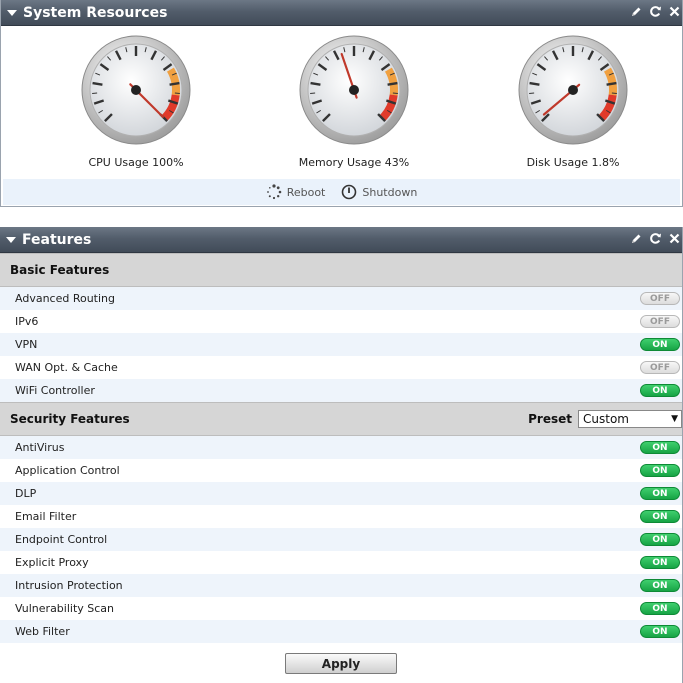 The width and height of the screenshot is (683, 683). Describe the element at coordinates (27, 321) in the screenshot. I see `feature-label: IPv6` at that location.